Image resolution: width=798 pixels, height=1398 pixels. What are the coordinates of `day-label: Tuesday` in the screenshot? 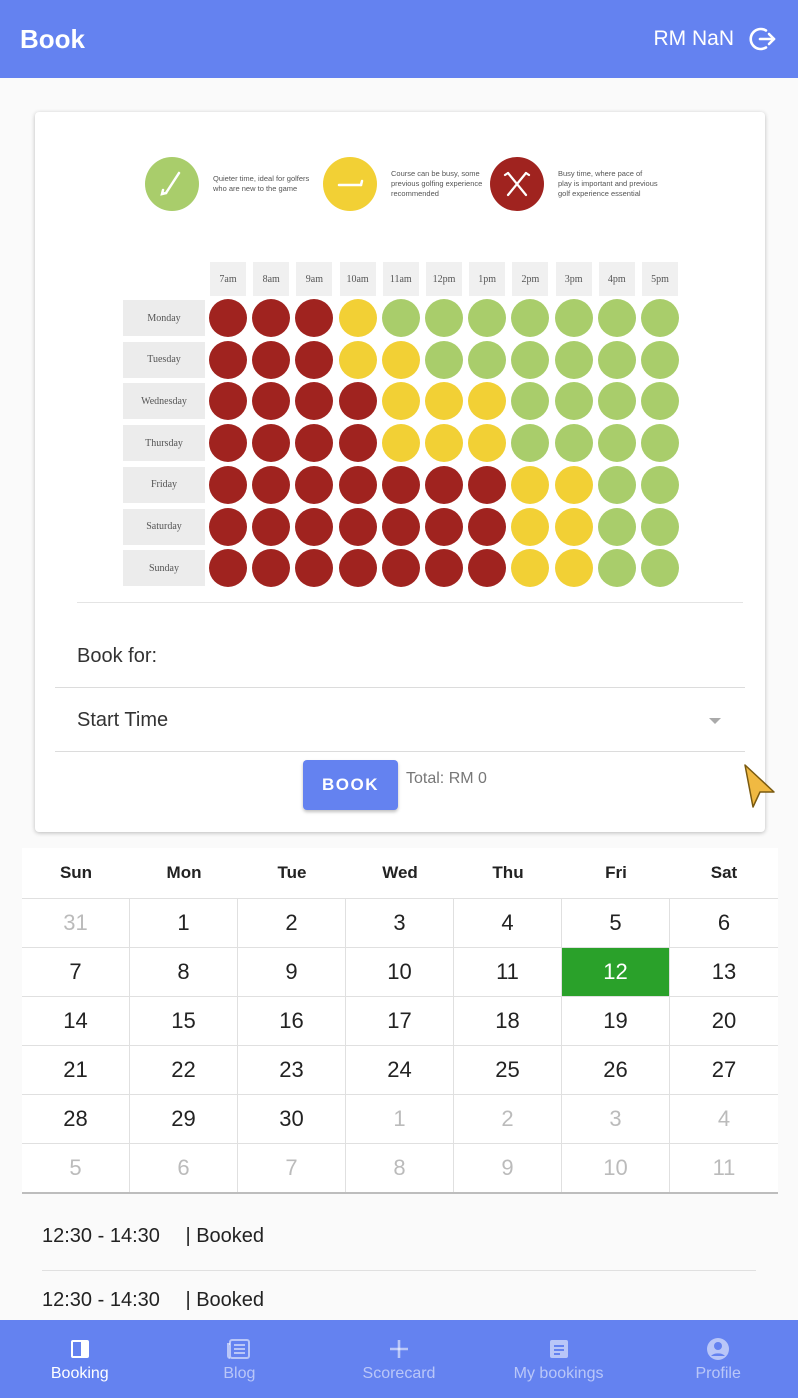 It's located at (164, 359).